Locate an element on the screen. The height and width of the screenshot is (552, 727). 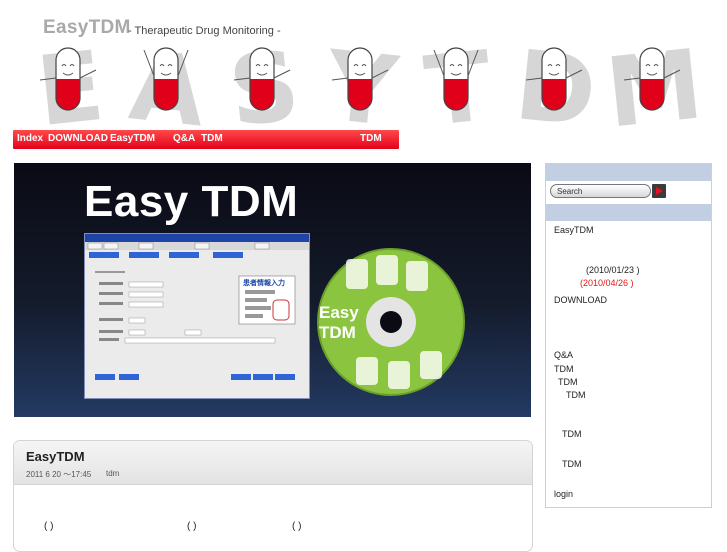
sidebar-header-band is located at coordinates (628, 172).